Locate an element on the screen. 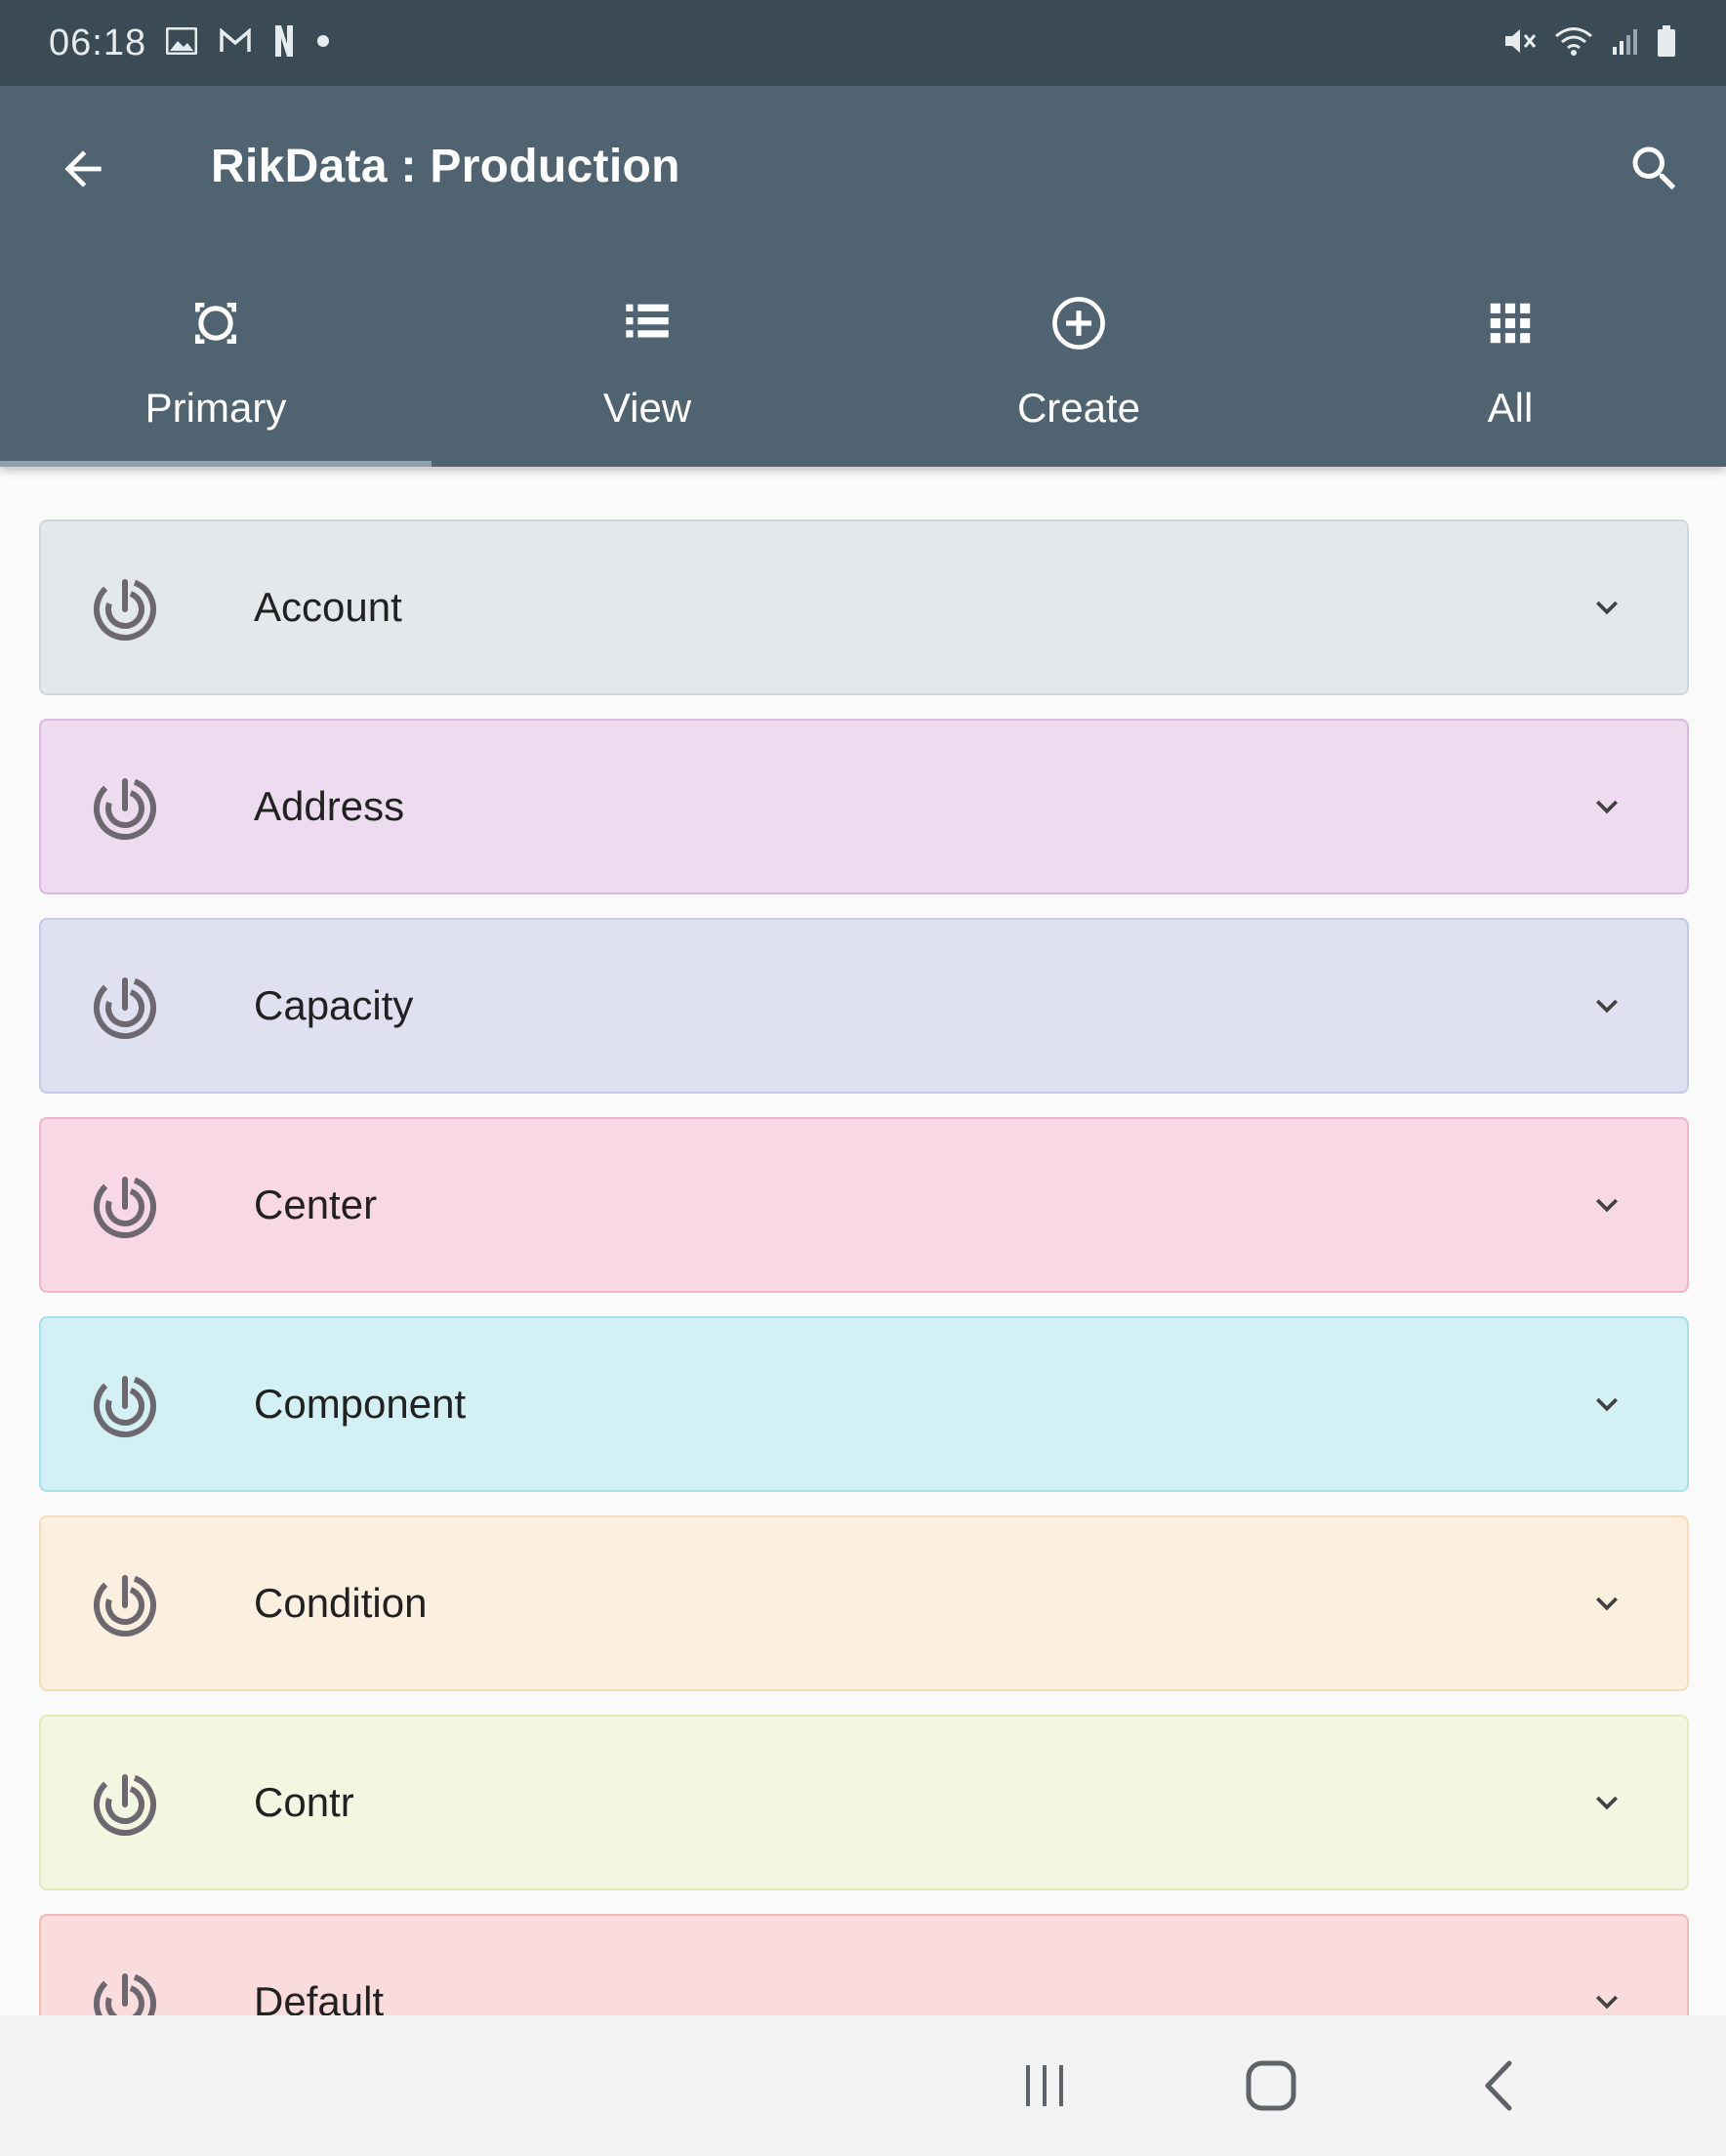 The image size is (1726, 2156). list-item-label: Account is located at coordinates (328, 607).